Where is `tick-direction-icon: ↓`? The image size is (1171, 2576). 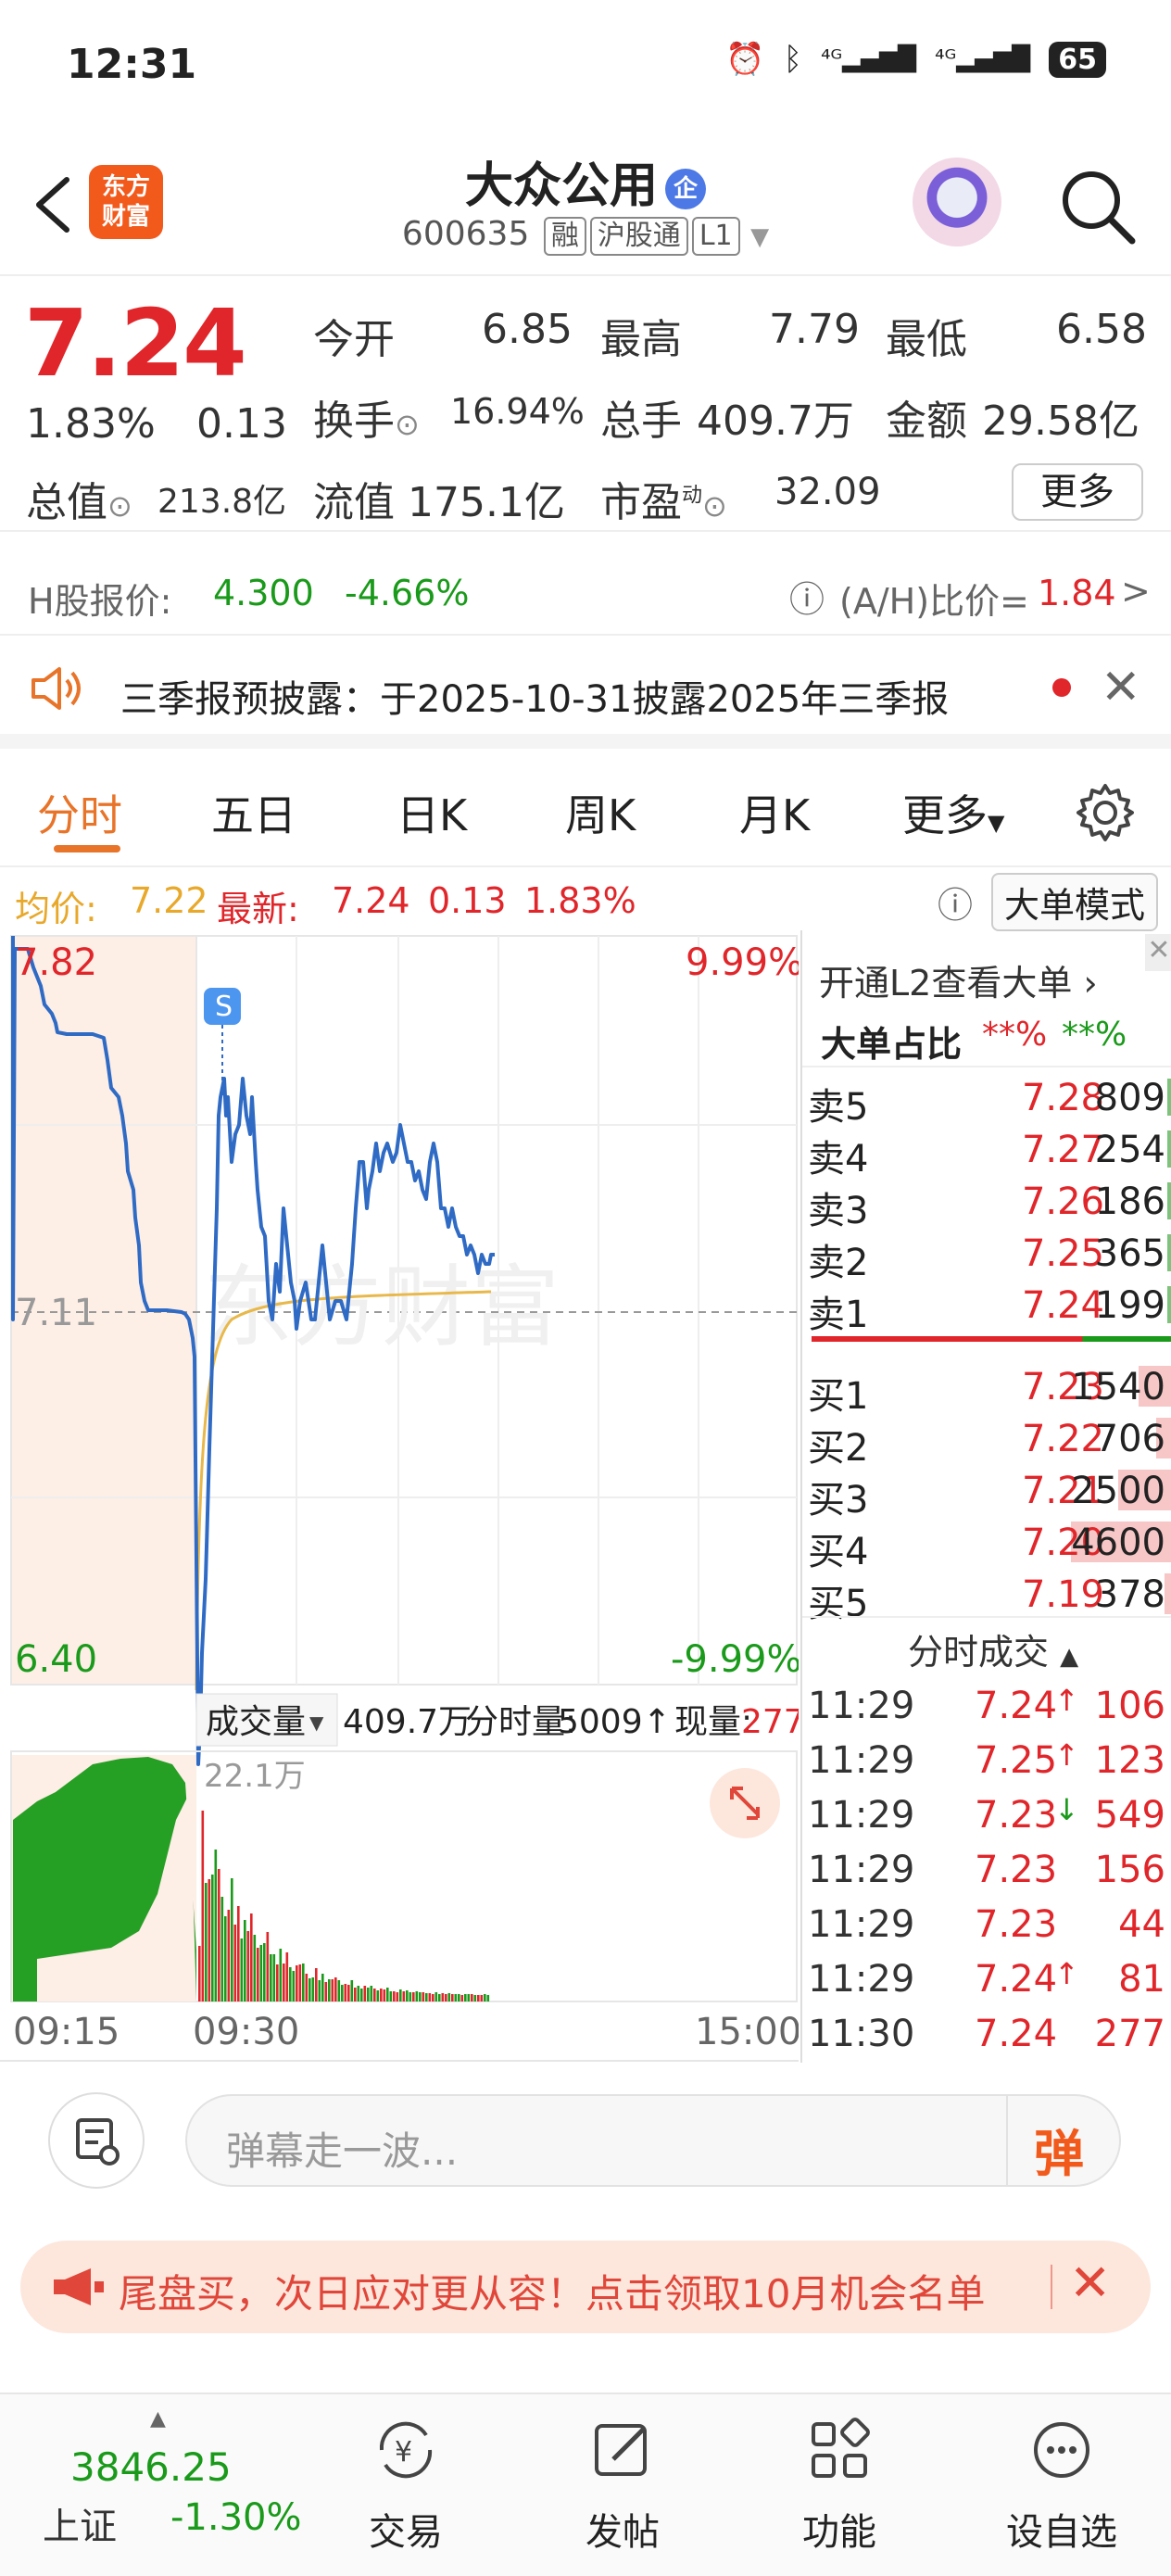
tick-direction-icon: ↓ is located at coordinates (1067, 1810).